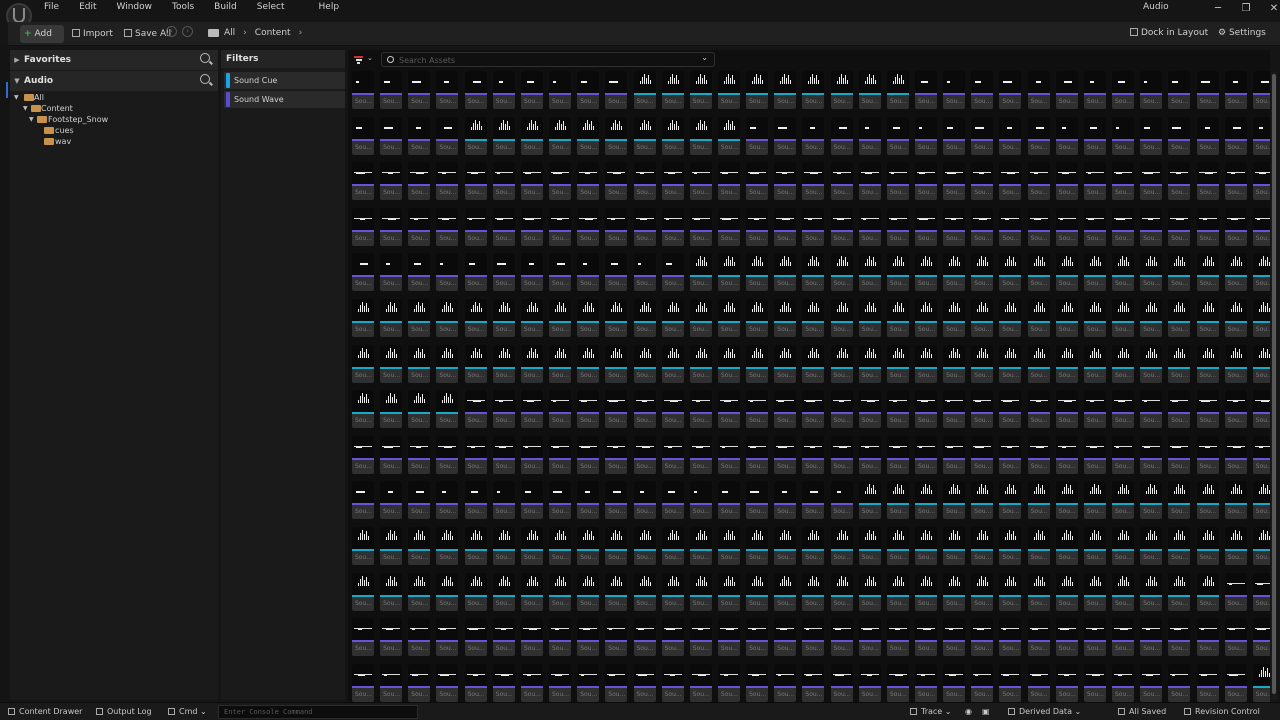 The width and height of the screenshot is (1280, 720). I want to click on tree-item-content: ▼ Content, so click(114, 108).